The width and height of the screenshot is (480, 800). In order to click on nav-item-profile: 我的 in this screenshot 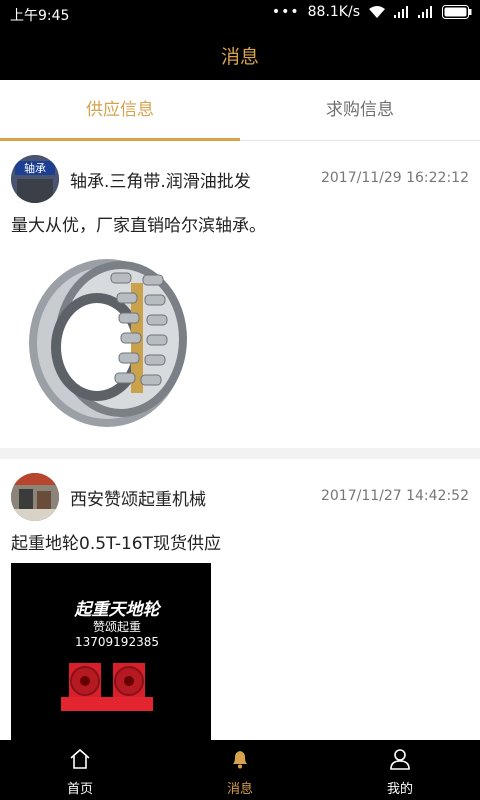, I will do `click(400, 770)`.